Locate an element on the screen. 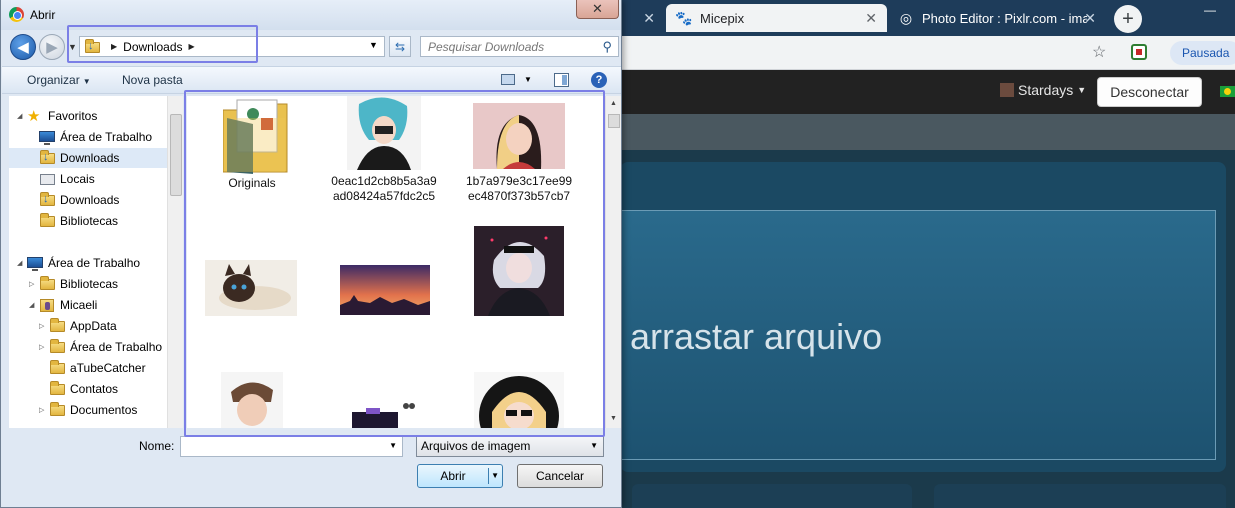  nav-label: Contatos is located at coordinates (94, 389).